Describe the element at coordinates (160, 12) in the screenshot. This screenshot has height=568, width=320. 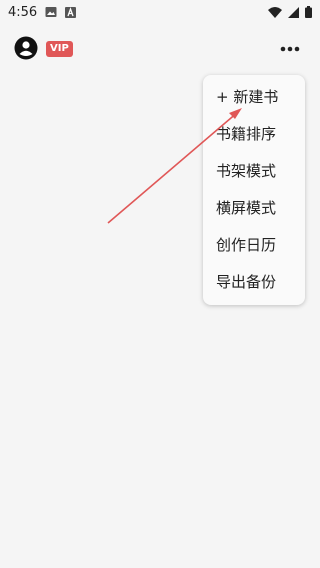
I see `status-bar: 4:56` at that location.